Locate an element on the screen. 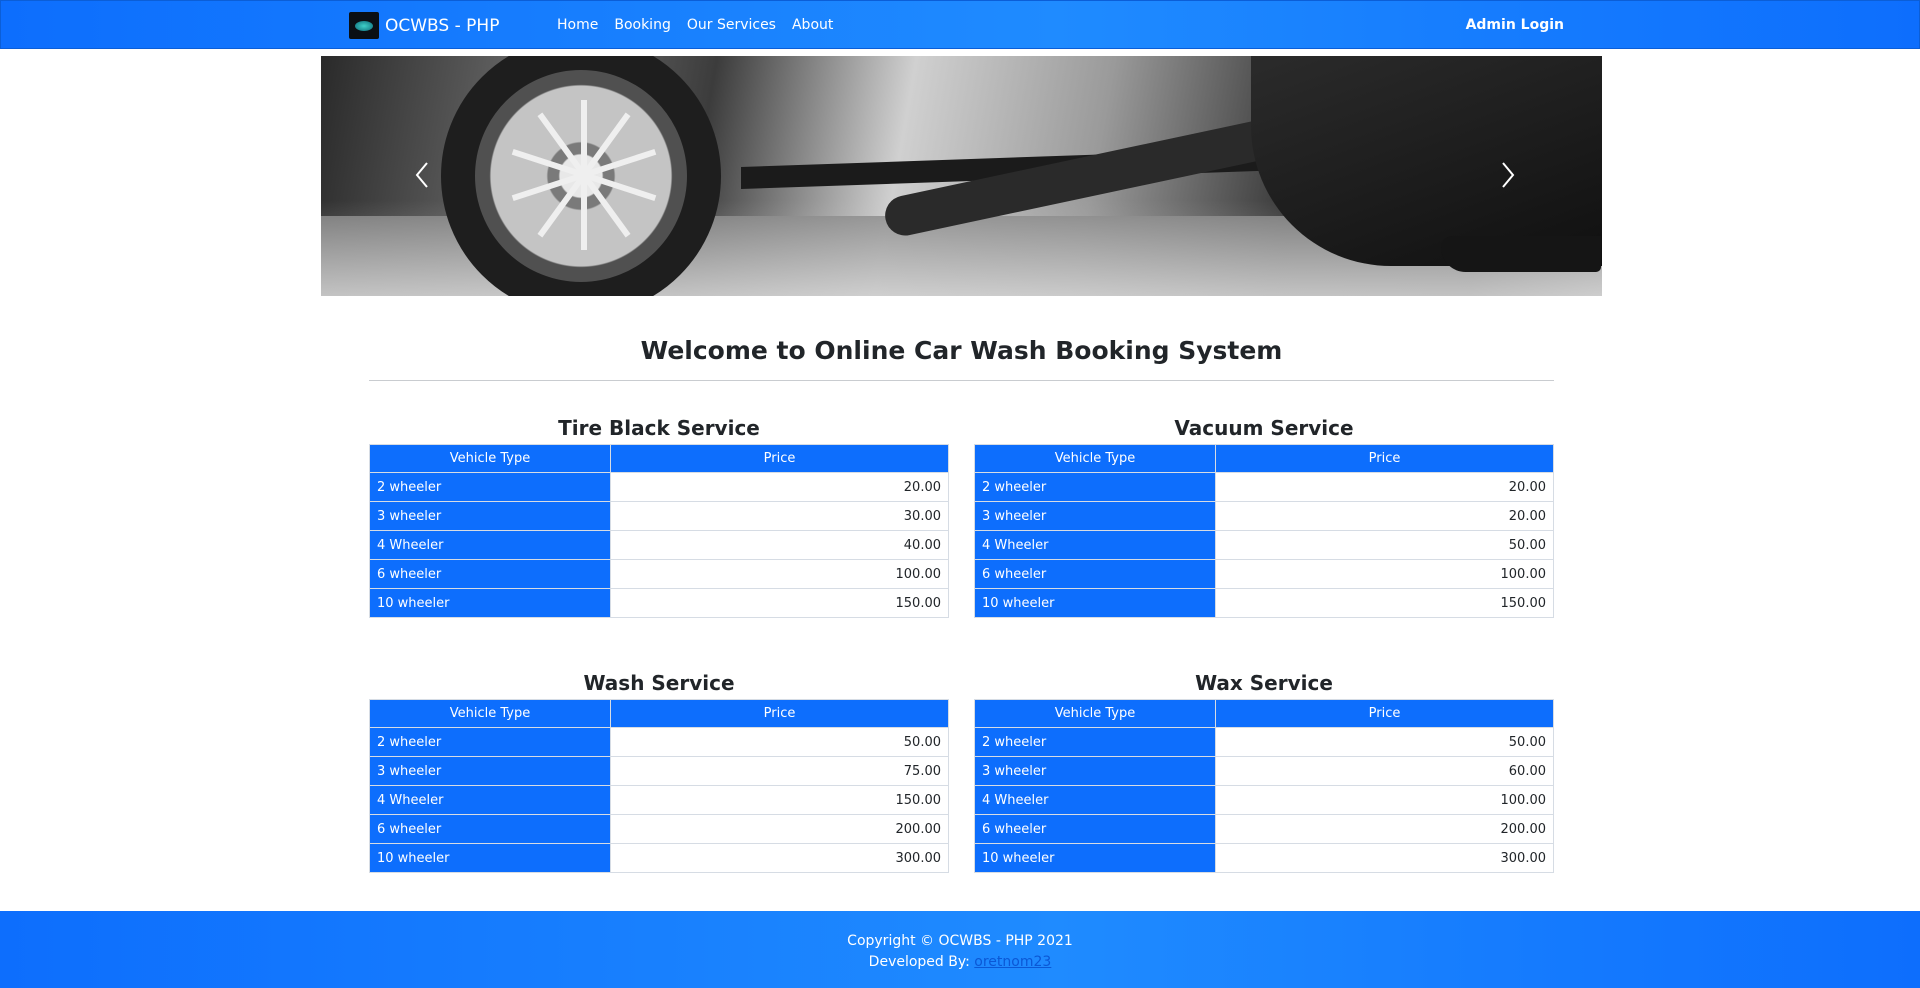  footer-developed-by: Developed By: oretnom23 is located at coordinates (960, 962).